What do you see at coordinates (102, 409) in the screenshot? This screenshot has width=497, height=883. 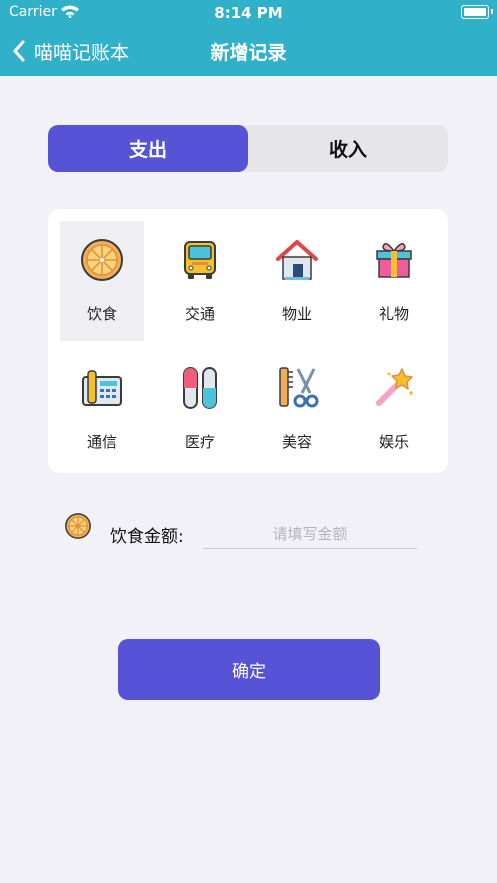 I see `category-communication: 通信` at bounding box center [102, 409].